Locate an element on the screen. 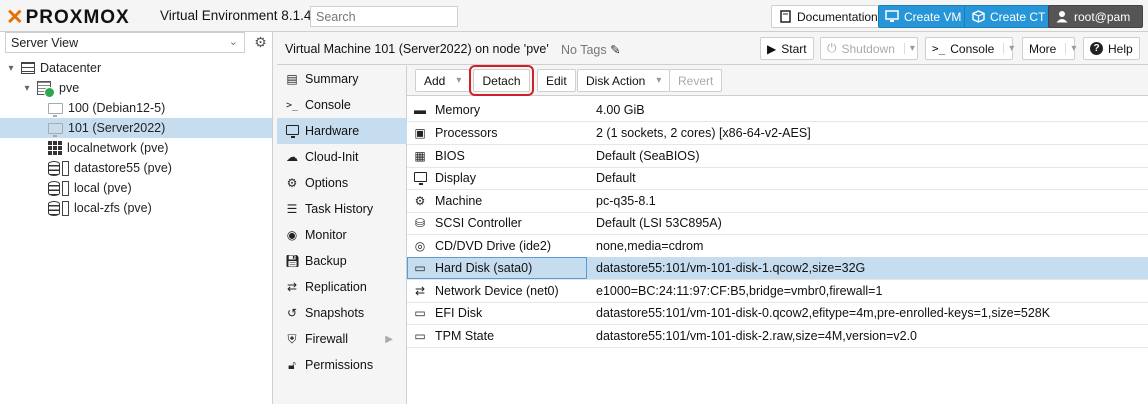 The width and height of the screenshot is (1148, 404). menu-item-summary: ▤ Summary is located at coordinates (342, 79).